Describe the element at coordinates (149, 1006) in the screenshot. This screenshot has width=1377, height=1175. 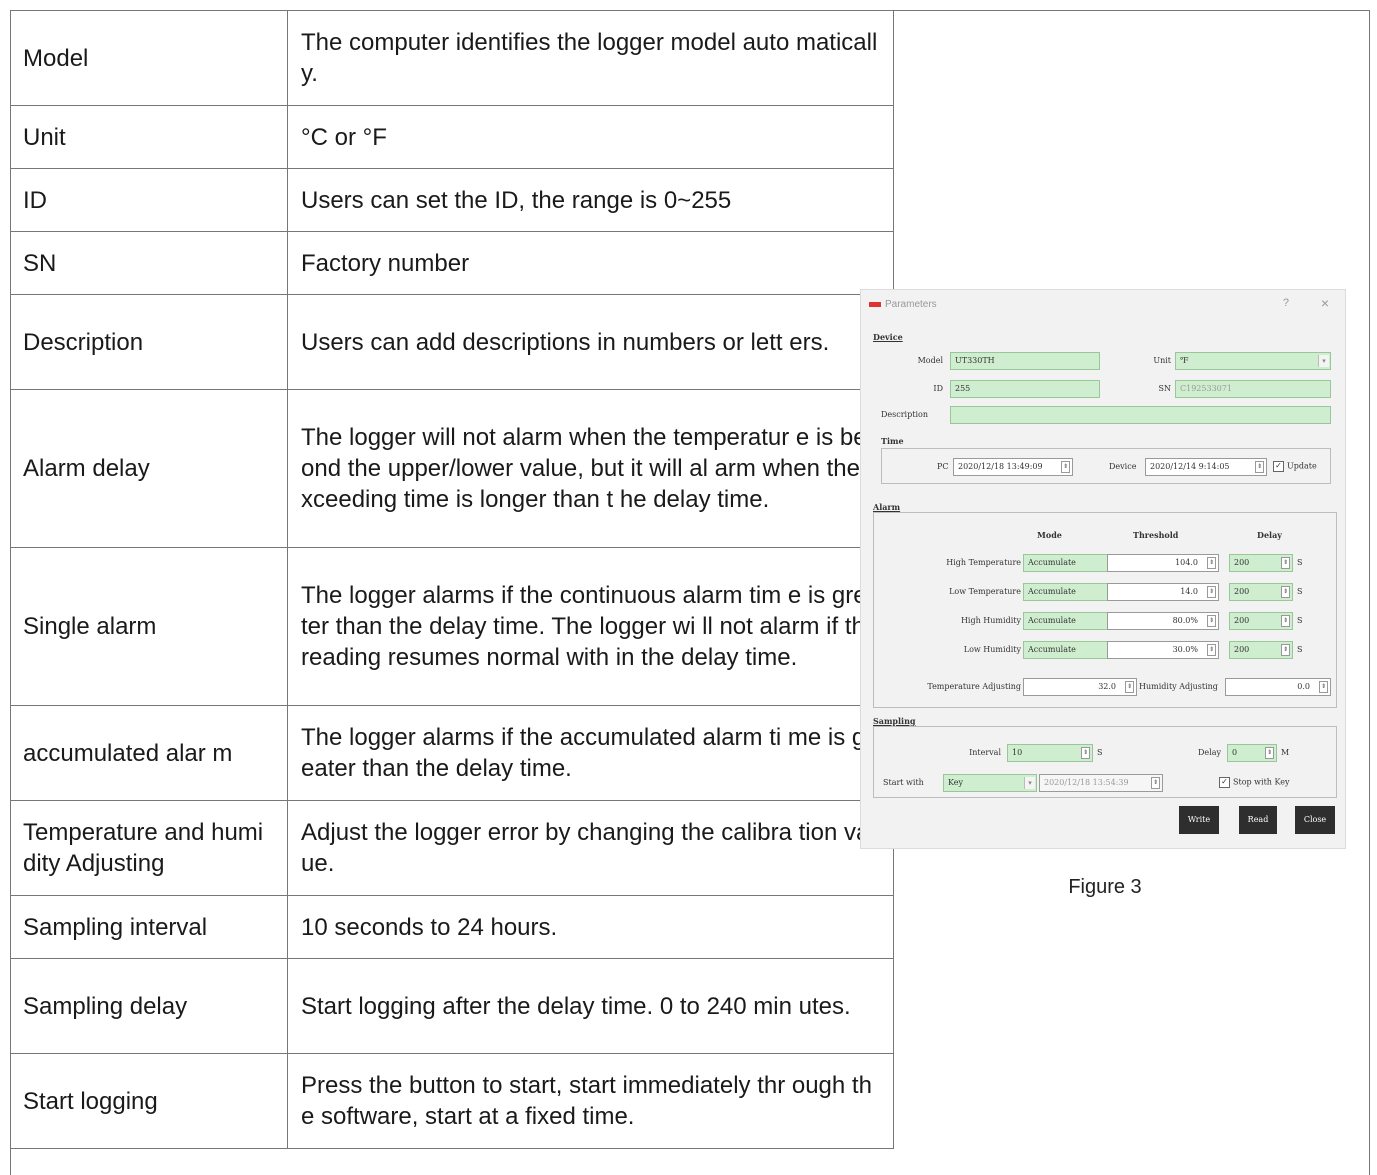
I see `parameter-name: Sampling delay` at that location.